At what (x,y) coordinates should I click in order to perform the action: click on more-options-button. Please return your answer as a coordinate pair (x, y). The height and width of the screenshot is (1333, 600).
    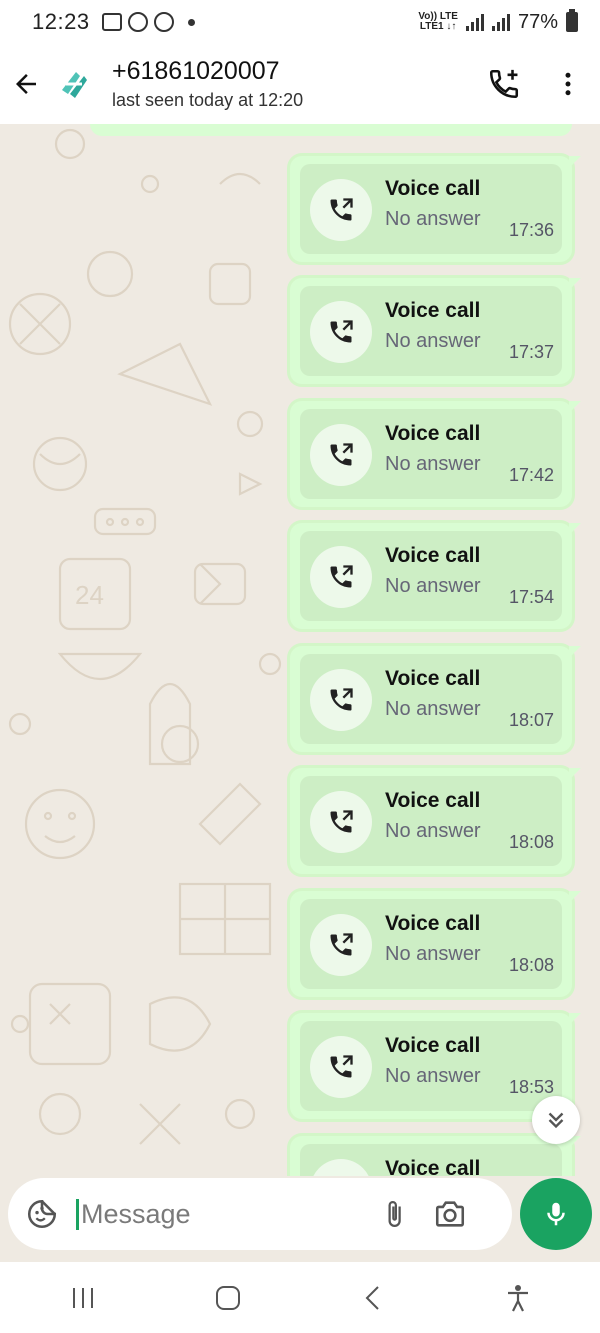
    Looking at the image, I should click on (568, 84).